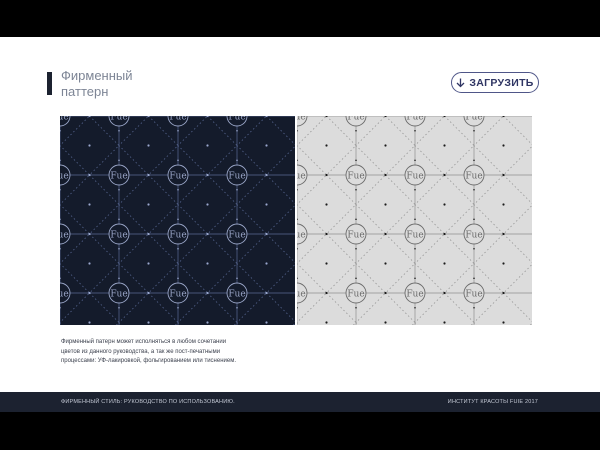 The image size is (600, 450). Describe the element at coordinates (161, 84) in the screenshot. I see `page-title: Фирменный паттерн` at that location.